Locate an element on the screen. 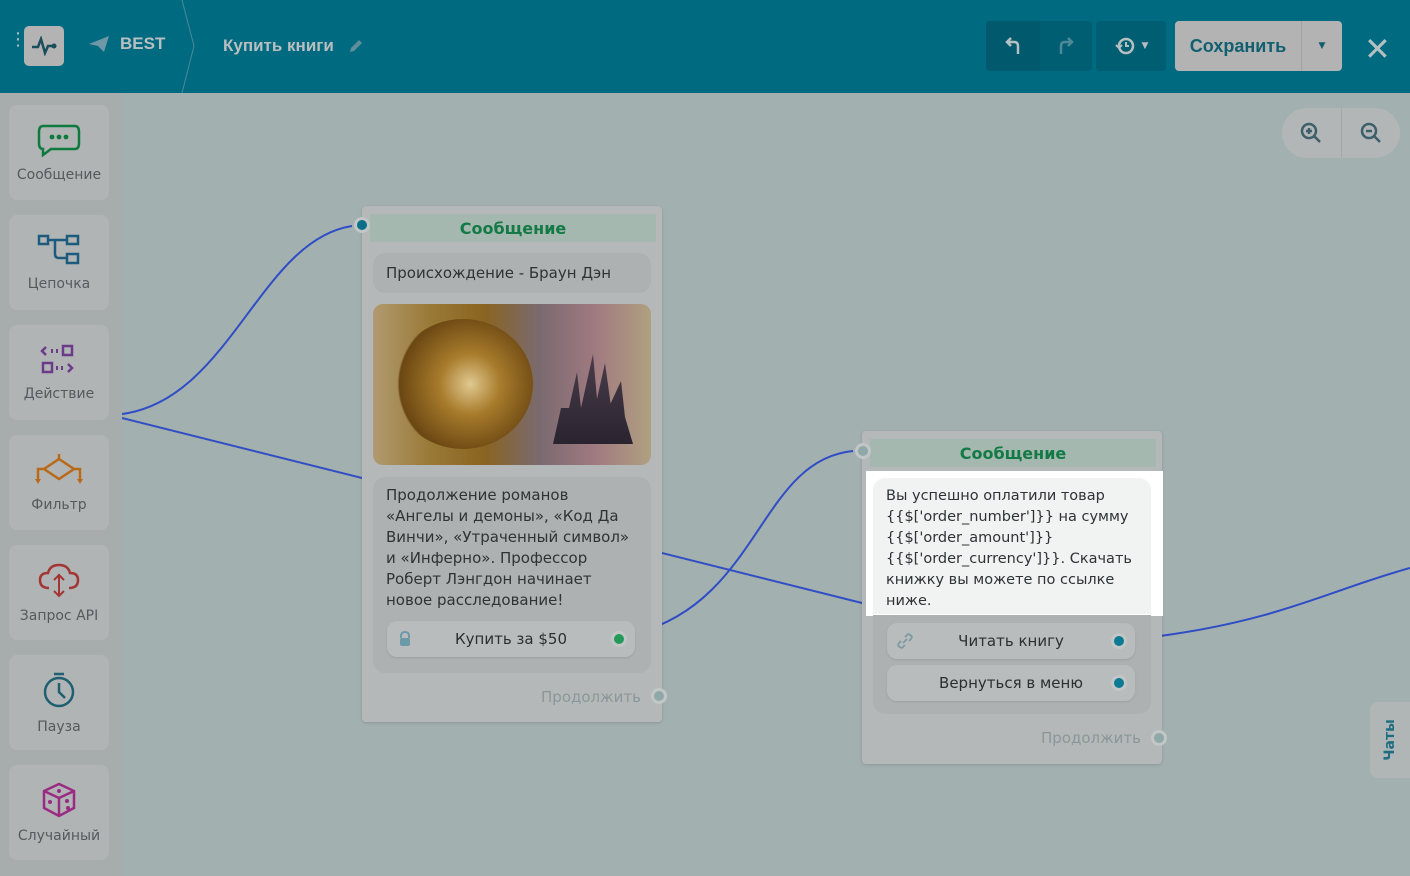 The image size is (1410, 876). node-heading: Происхождение - Браун Дэн is located at coordinates (512, 273).